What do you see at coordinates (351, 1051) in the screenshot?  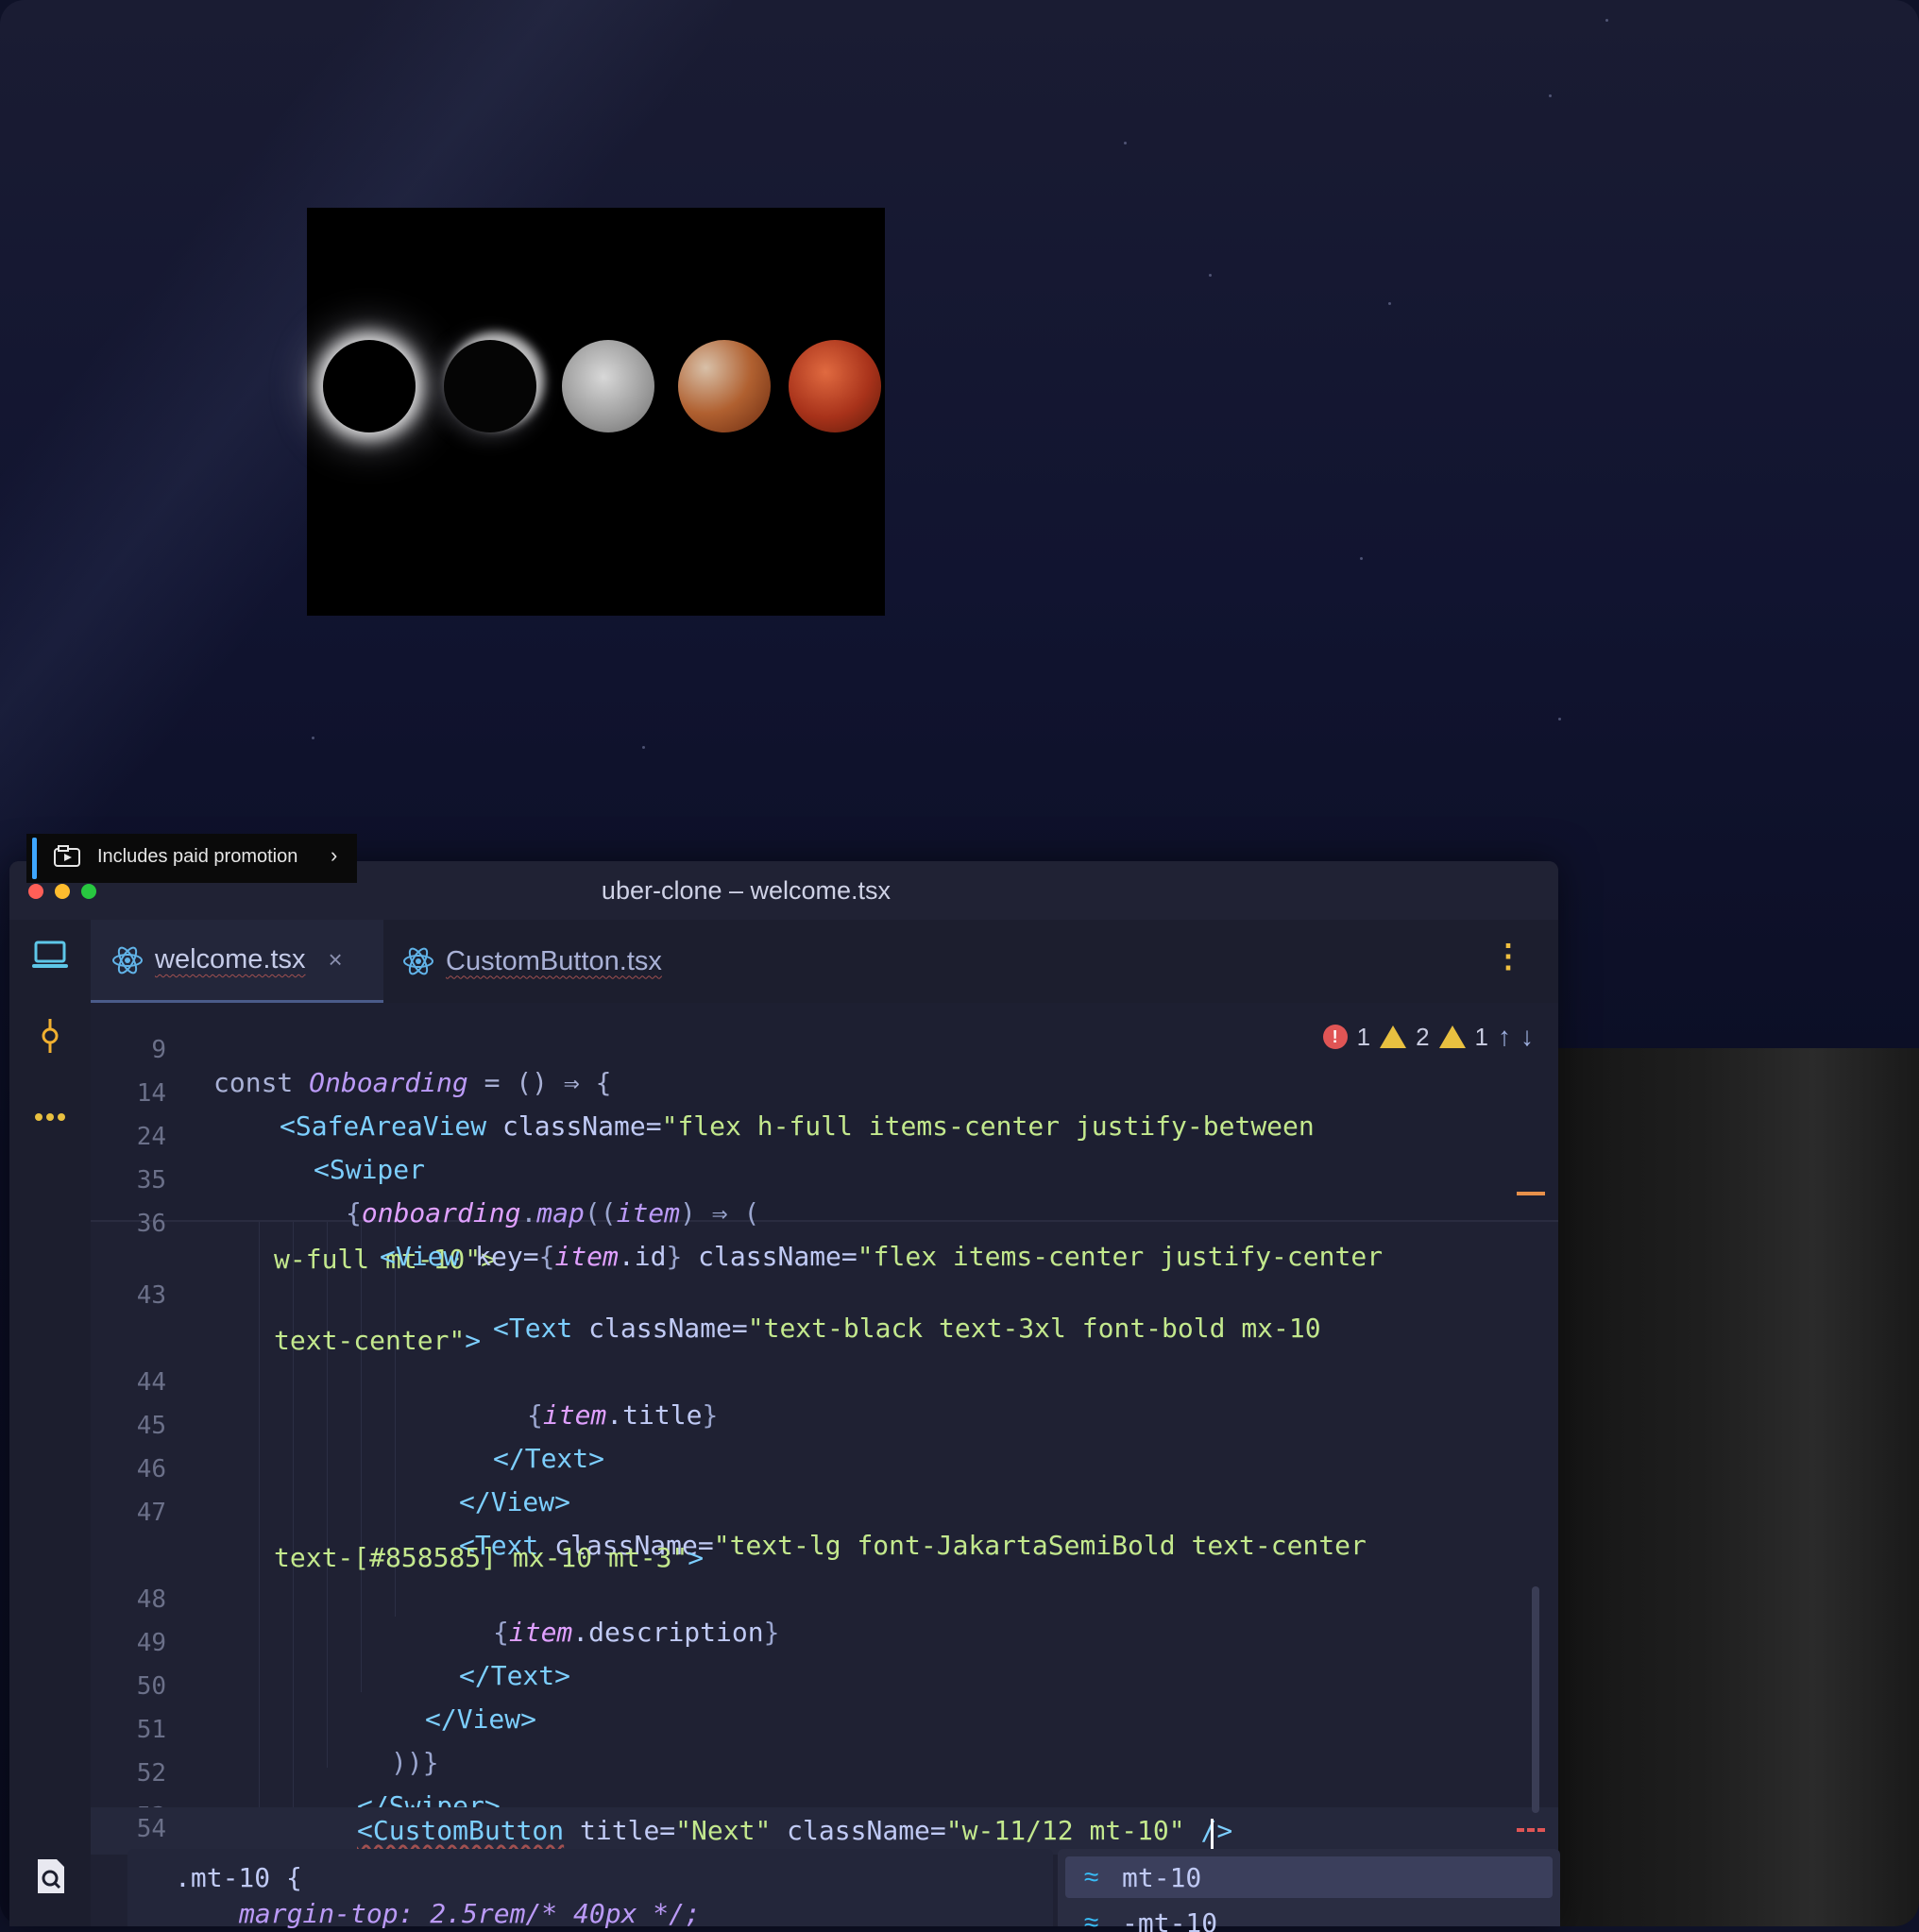 I see `sticky-line: 9 const Onboarding = () ⇒ {` at bounding box center [351, 1051].